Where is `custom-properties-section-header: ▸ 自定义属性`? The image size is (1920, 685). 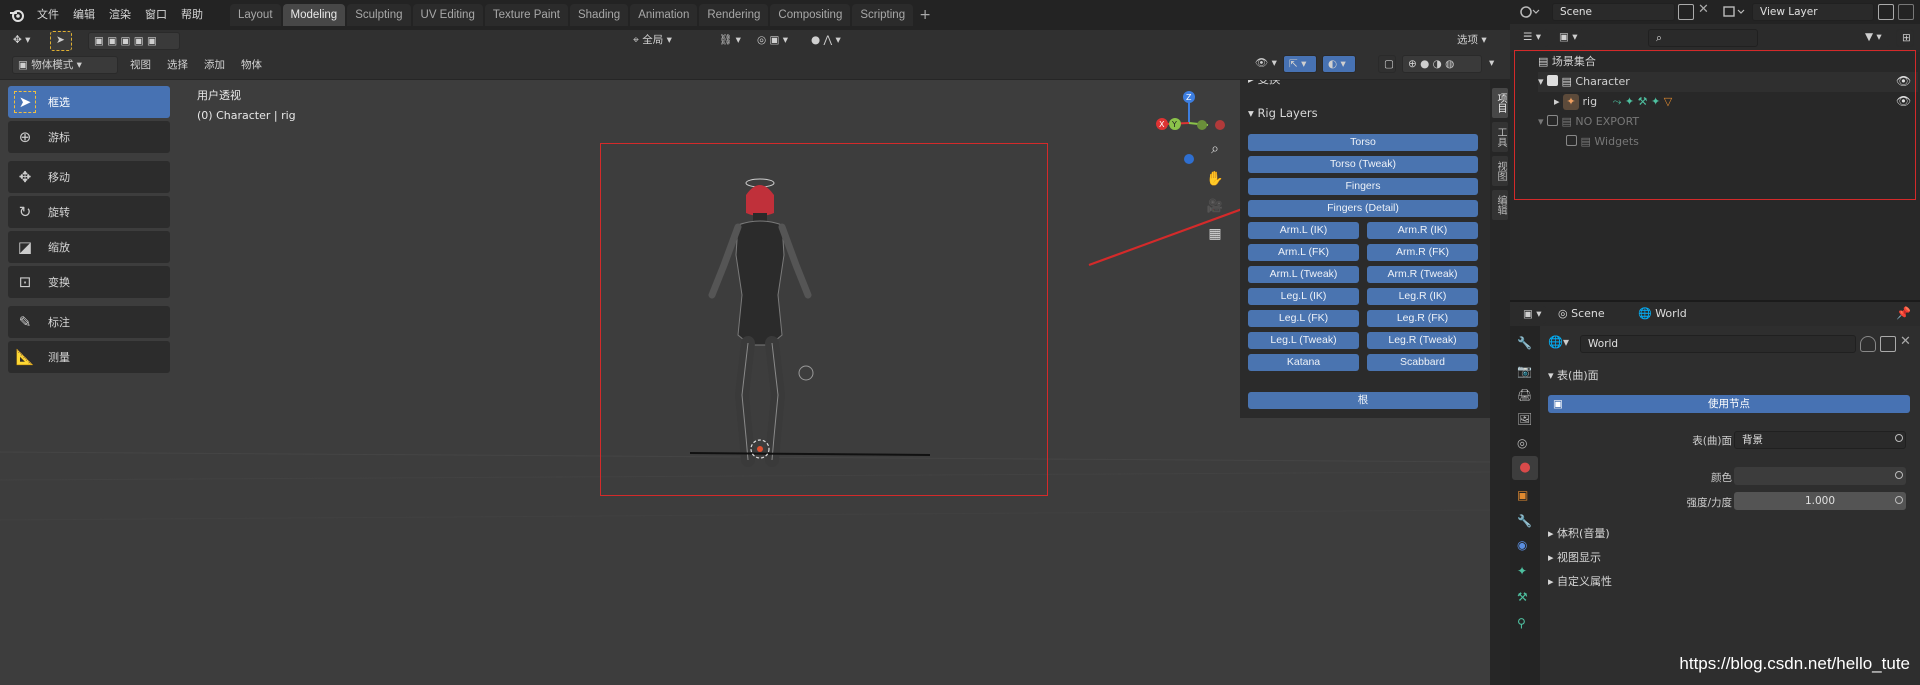 custom-properties-section-header: ▸ 自定义属性 is located at coordinates (1580, 581).